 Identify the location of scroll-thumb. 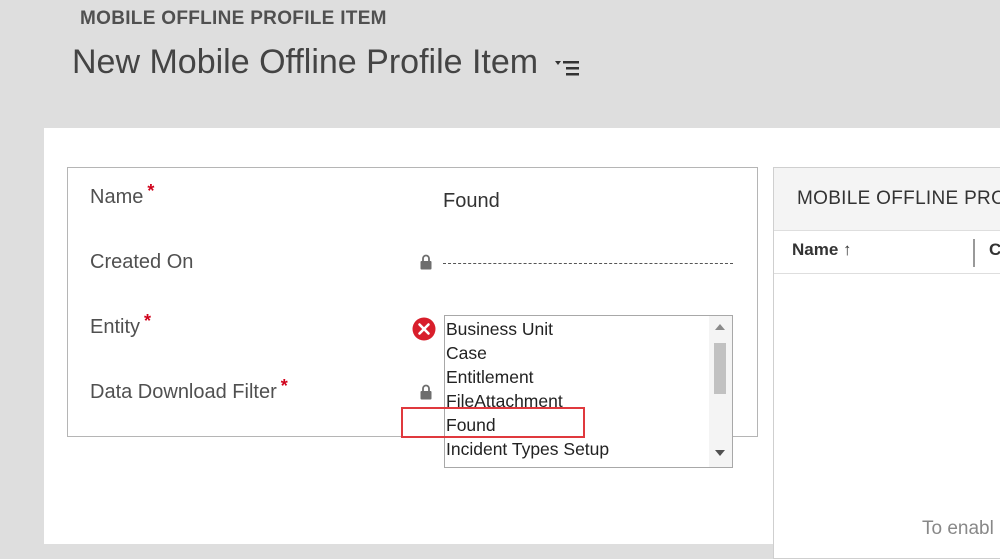
(720, 368).